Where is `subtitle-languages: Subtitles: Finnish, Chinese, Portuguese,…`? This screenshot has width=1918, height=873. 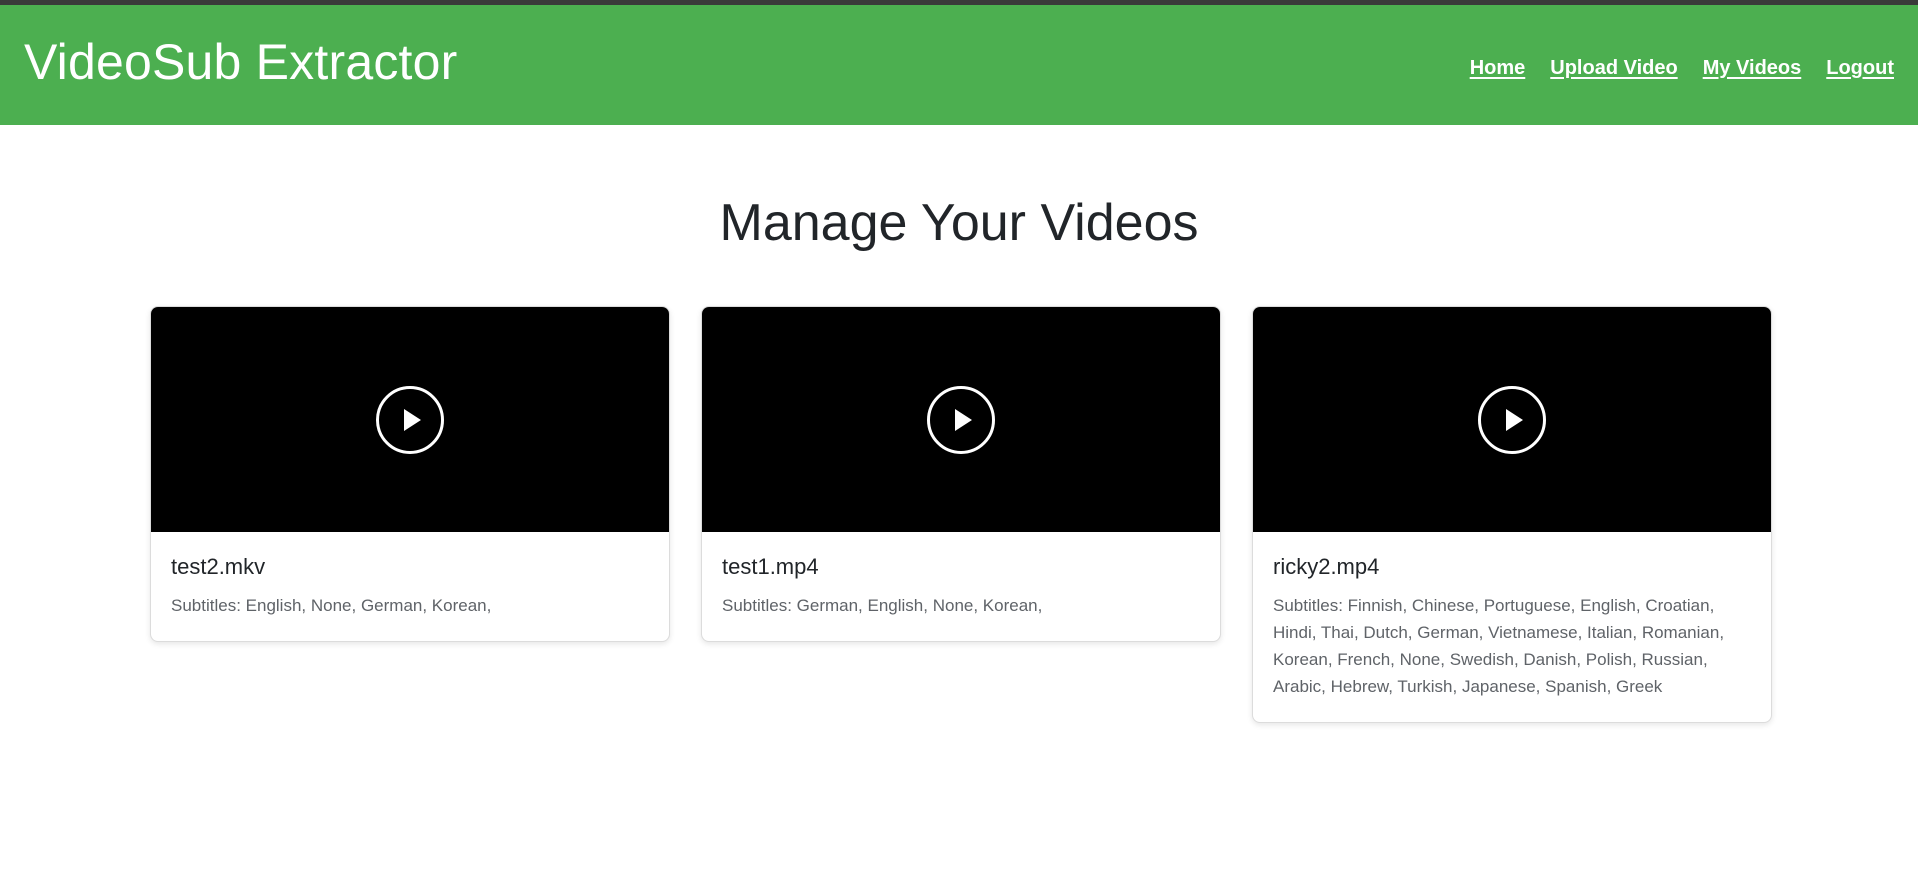
subtitle-languages: Subtitles: Finnish, Chinese, Portuguese,… is located at coordinates (1499, 646).